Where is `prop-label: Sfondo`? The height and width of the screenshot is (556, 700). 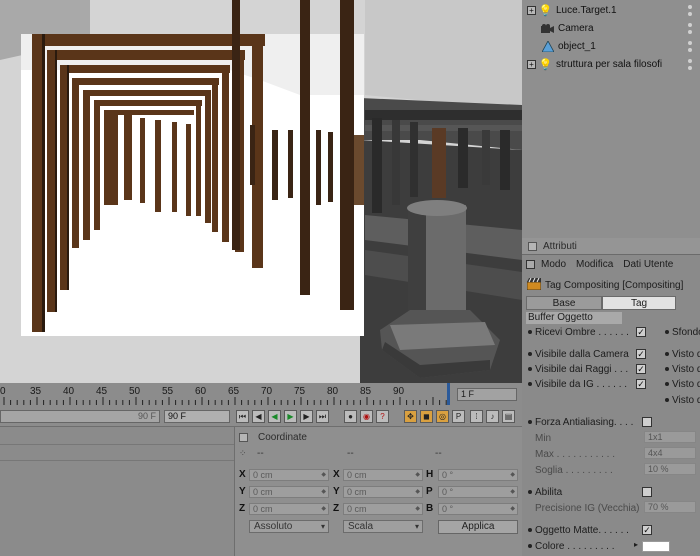 prop-label: Sfondo is located at coordinates (686, 332).